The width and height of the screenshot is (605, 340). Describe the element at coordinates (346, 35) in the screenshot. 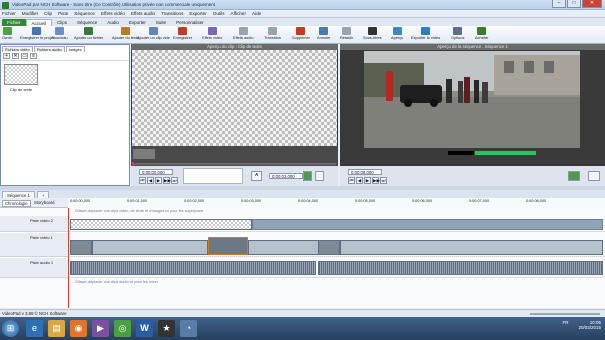

I see `ribbon-redo-button: Rétablir` at that location.